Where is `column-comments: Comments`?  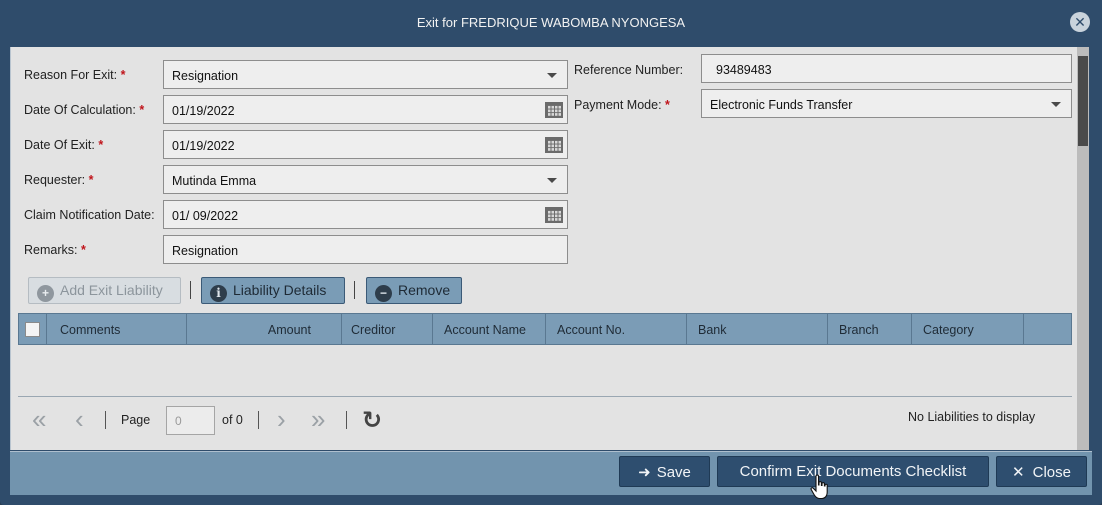
column-comments: Comments is located at coordinates (117, 329).